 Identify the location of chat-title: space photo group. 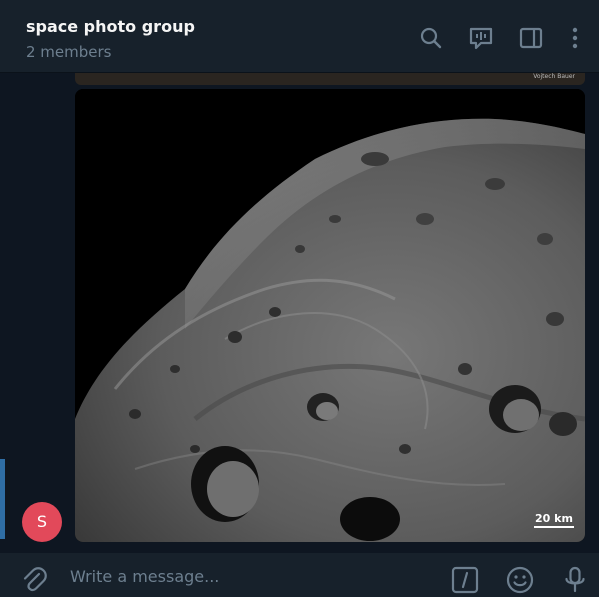
(110, 26).